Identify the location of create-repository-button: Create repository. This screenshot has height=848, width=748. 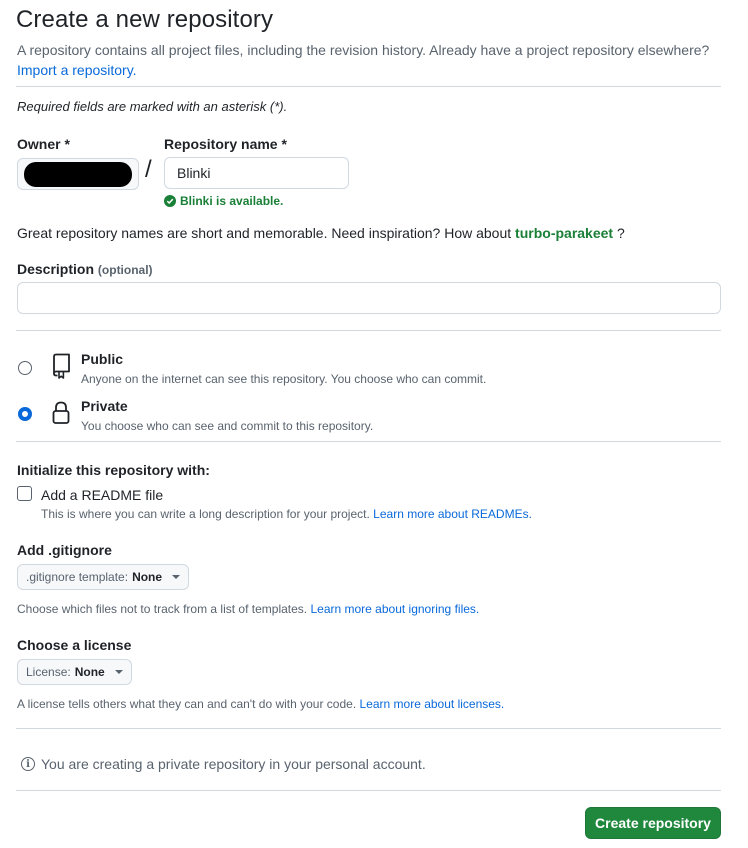
(653, 823).